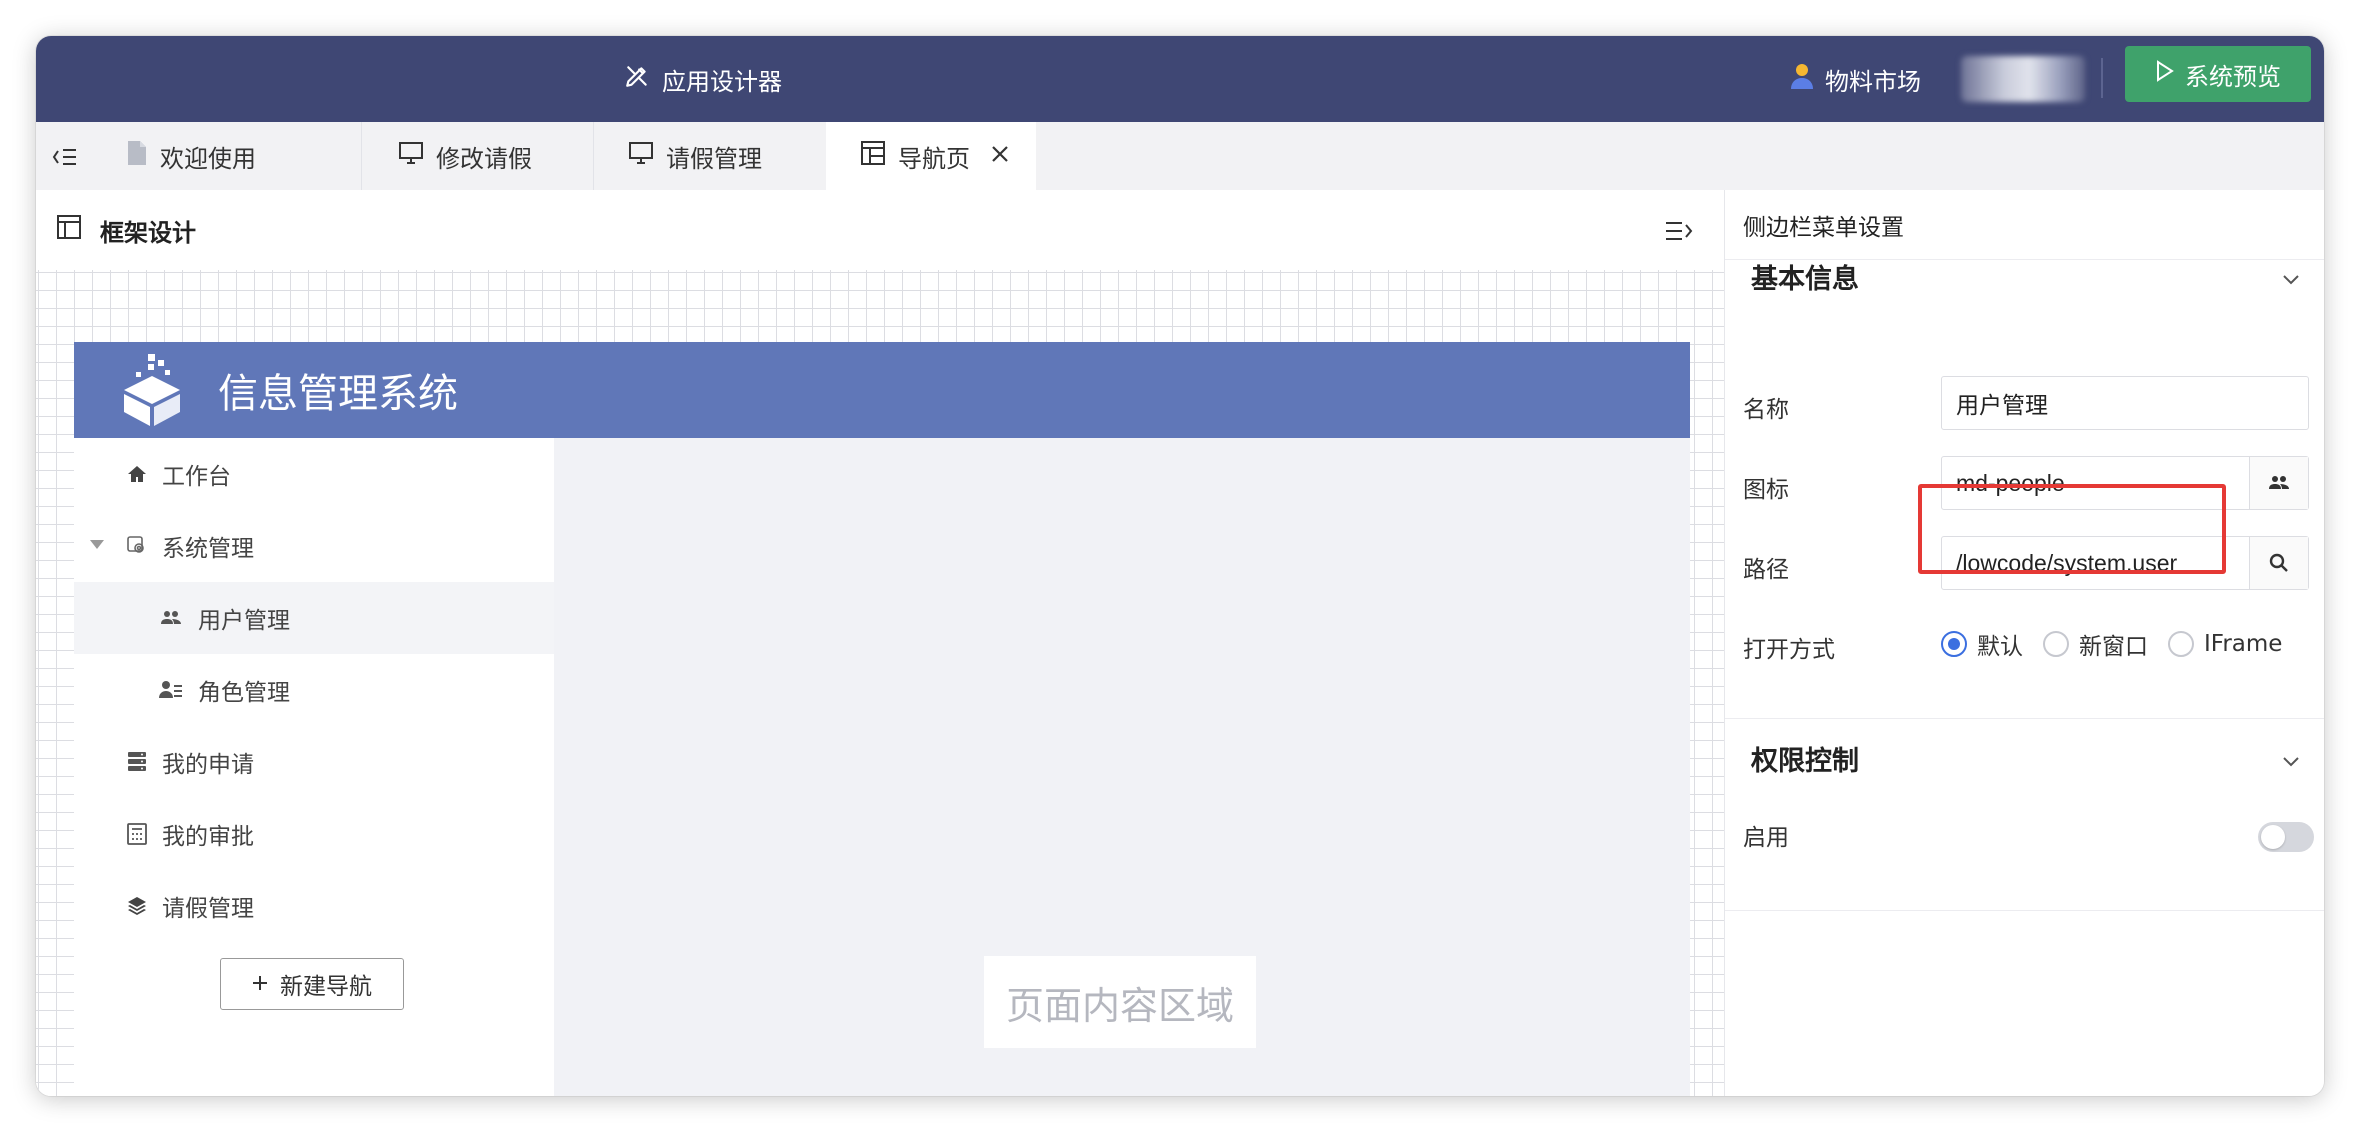 The image size is (2360, 1132). Describe the element at coordinates (1954, 644) in the screenshot. I see `radio-checked-icon` at that location.